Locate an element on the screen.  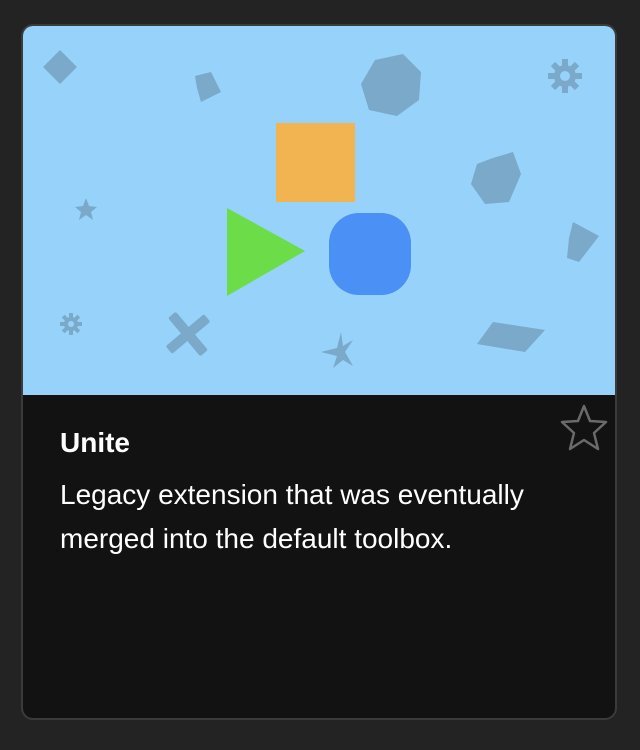
kite-shape is located at coordinates (583, 242).